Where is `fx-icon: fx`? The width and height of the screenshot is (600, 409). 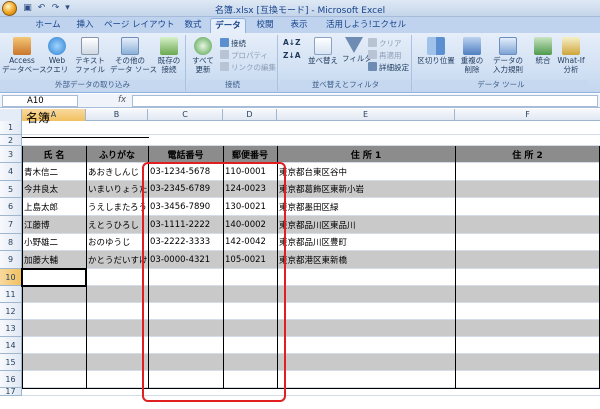 fx-icon: fx is located at coordinates (122, 100).